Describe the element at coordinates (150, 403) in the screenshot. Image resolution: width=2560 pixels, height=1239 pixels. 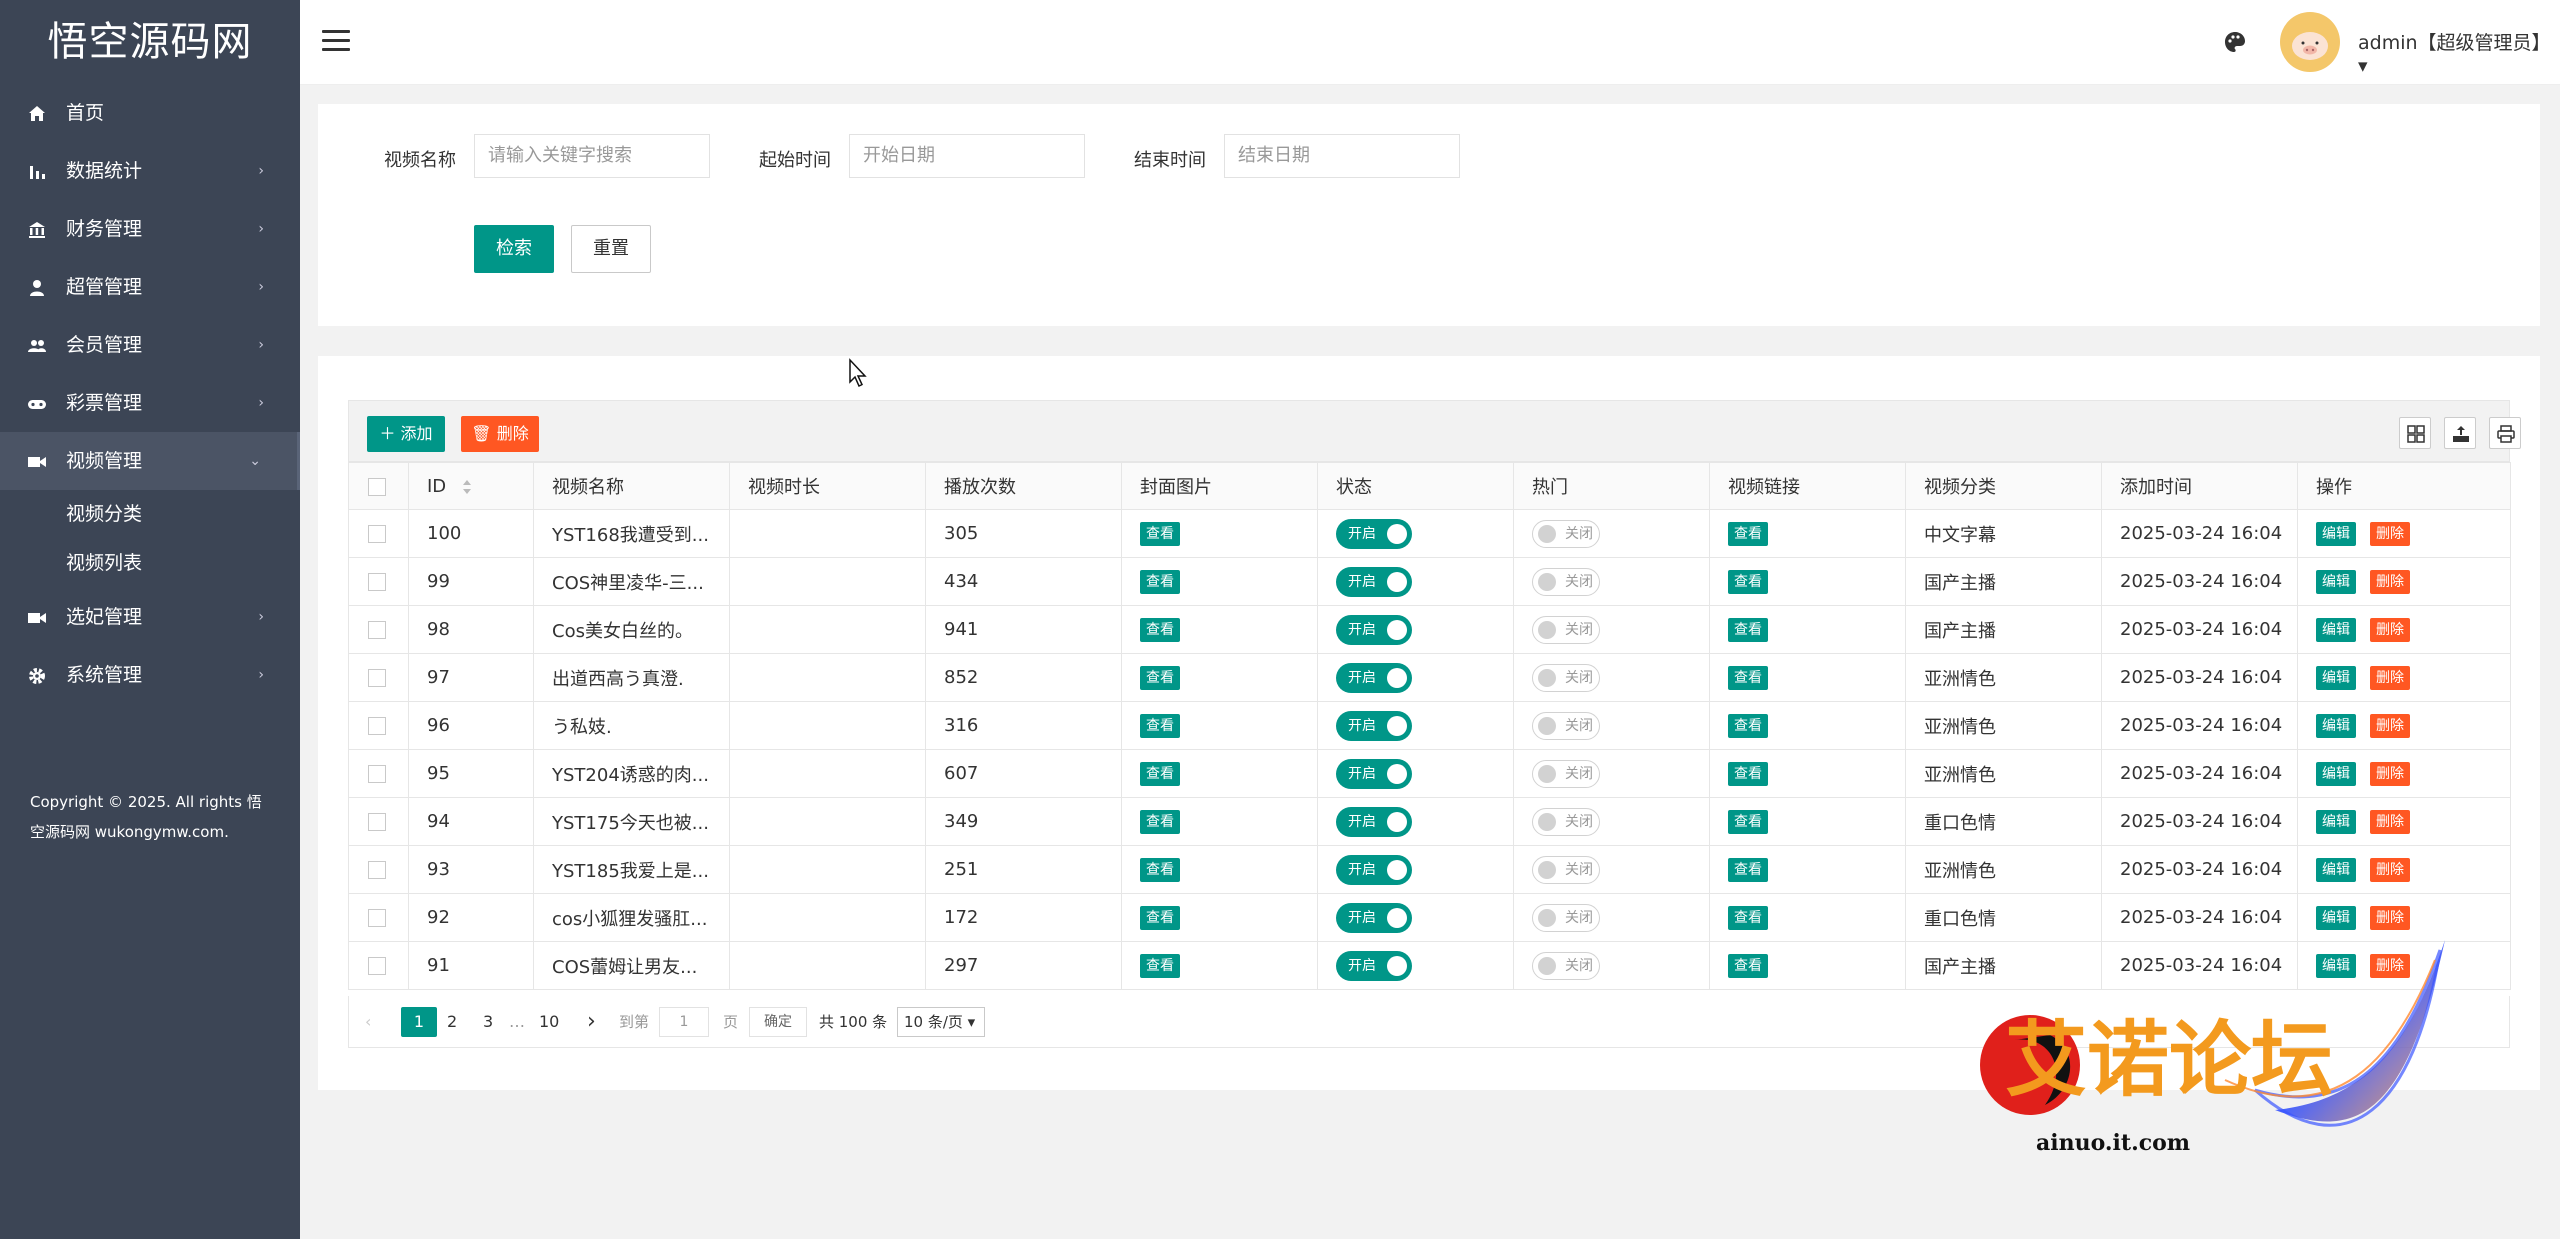
I see `sidebar-item-lottery: 彩票管理 ›` at that location.